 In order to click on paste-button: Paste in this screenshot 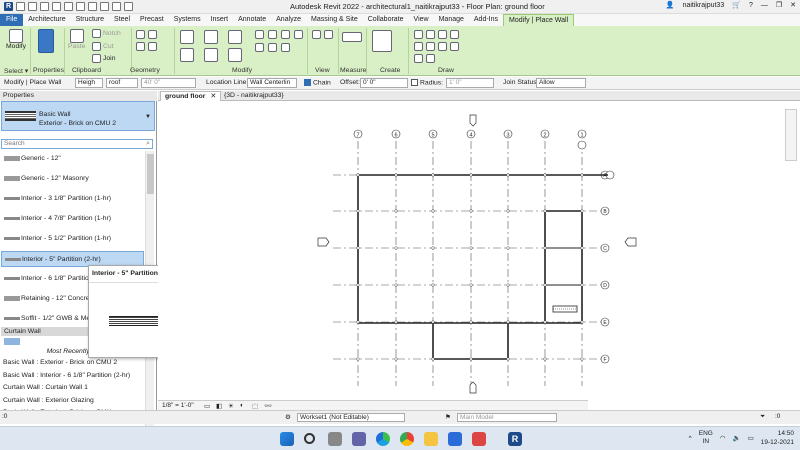, I will do `click(76, 39)`.